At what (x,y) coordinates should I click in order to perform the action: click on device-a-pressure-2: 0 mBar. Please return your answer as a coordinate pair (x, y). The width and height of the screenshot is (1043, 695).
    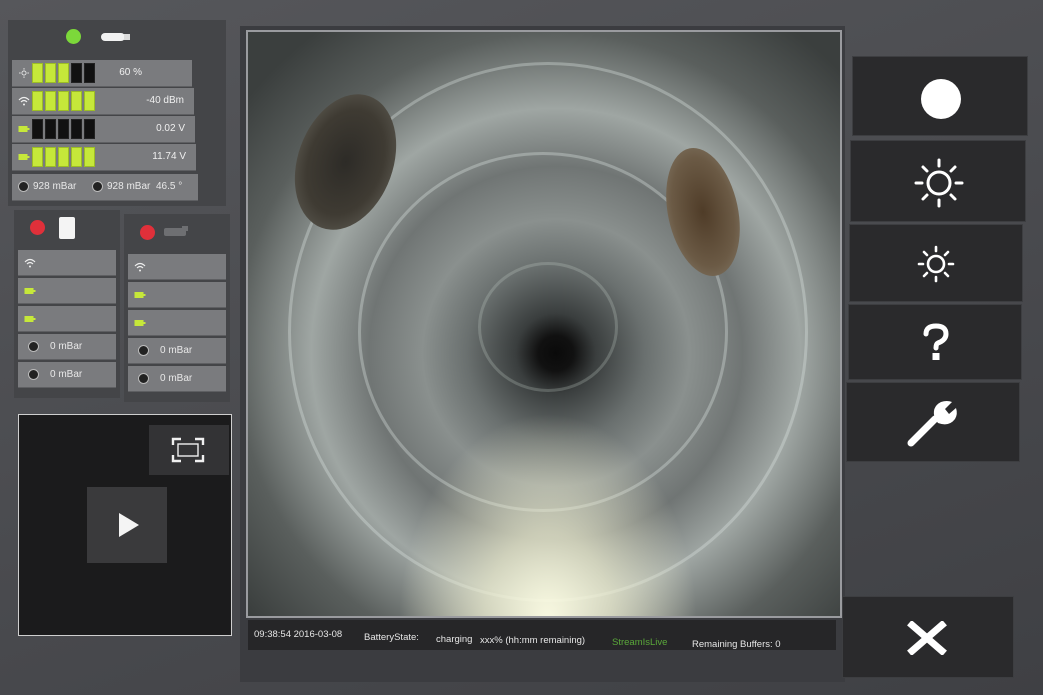
    Looking at the image, I should click on (66, 374).